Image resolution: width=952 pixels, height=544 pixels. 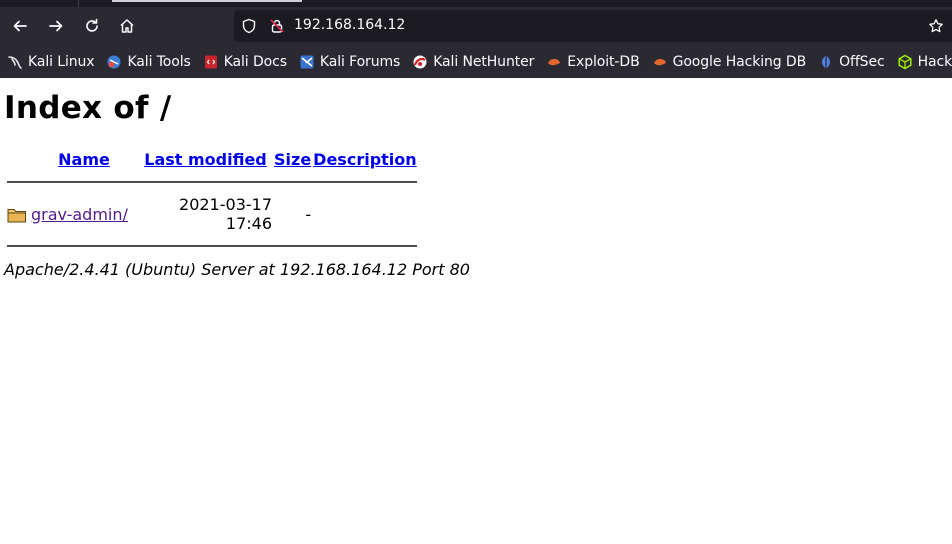 I want to click on hackthebox-icon, so click(x=905, y=62).